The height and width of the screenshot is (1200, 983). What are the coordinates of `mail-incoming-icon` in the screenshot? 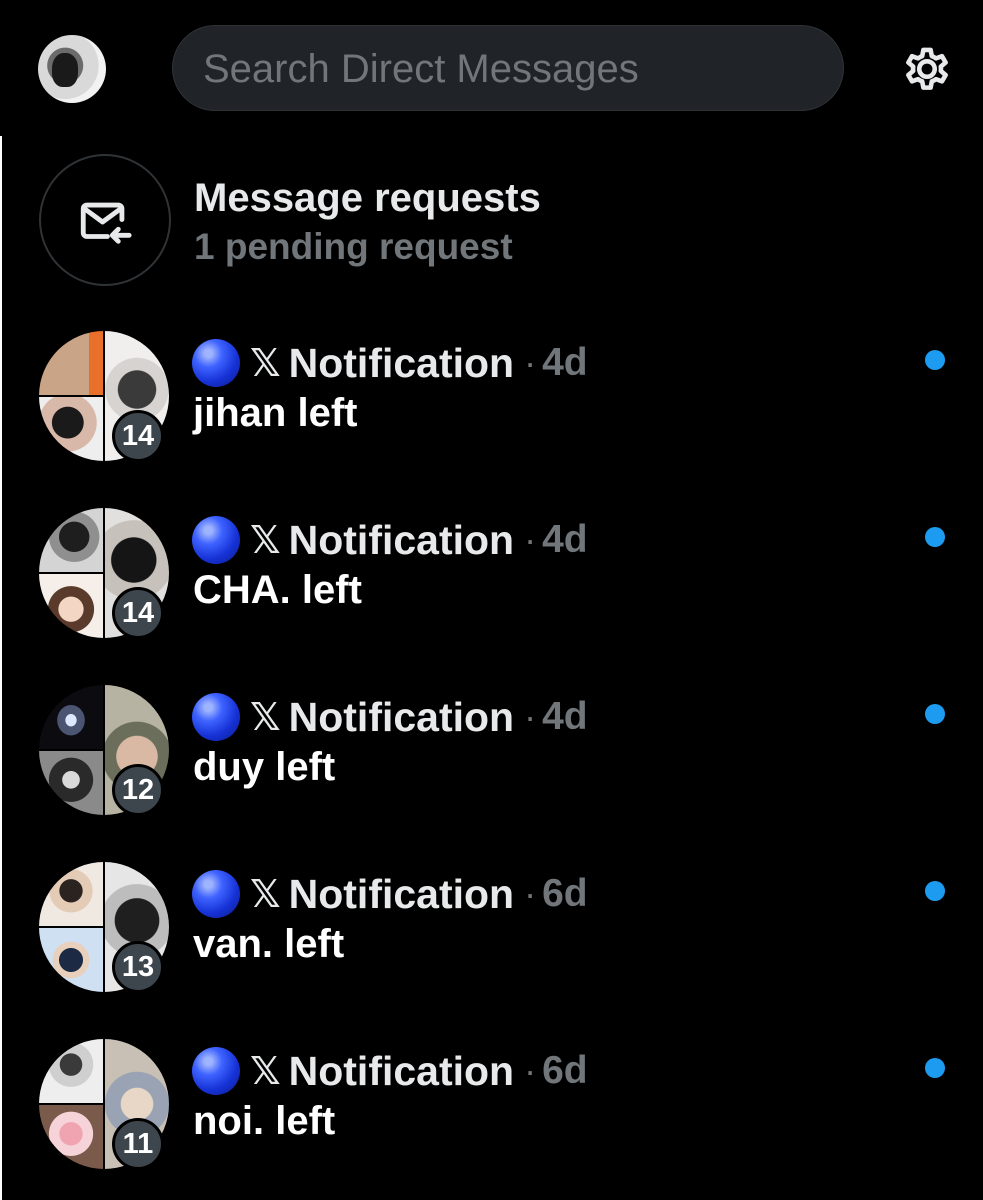 It's located at (106, 223).